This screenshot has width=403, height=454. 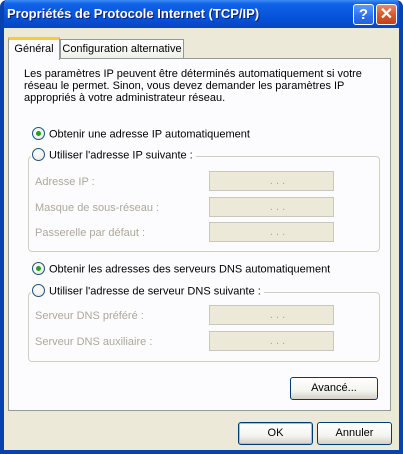 What do you see at coordinates (277, 181) in the screenshot?
I see `ip-address-value: . . .` at bounding box center [277, 181].